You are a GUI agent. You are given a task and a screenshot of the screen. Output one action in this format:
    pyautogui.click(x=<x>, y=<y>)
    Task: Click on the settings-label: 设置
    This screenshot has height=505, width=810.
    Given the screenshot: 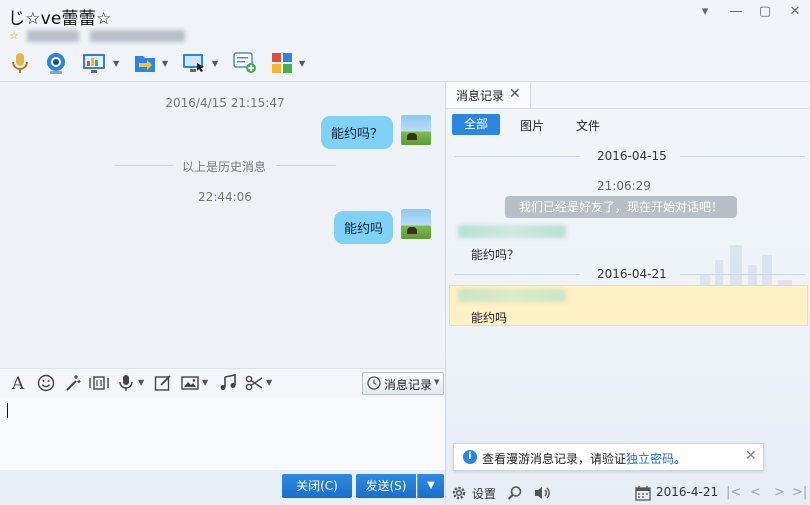 What is the action you would take?
    pyautogui.click(x=484, y=493)
    